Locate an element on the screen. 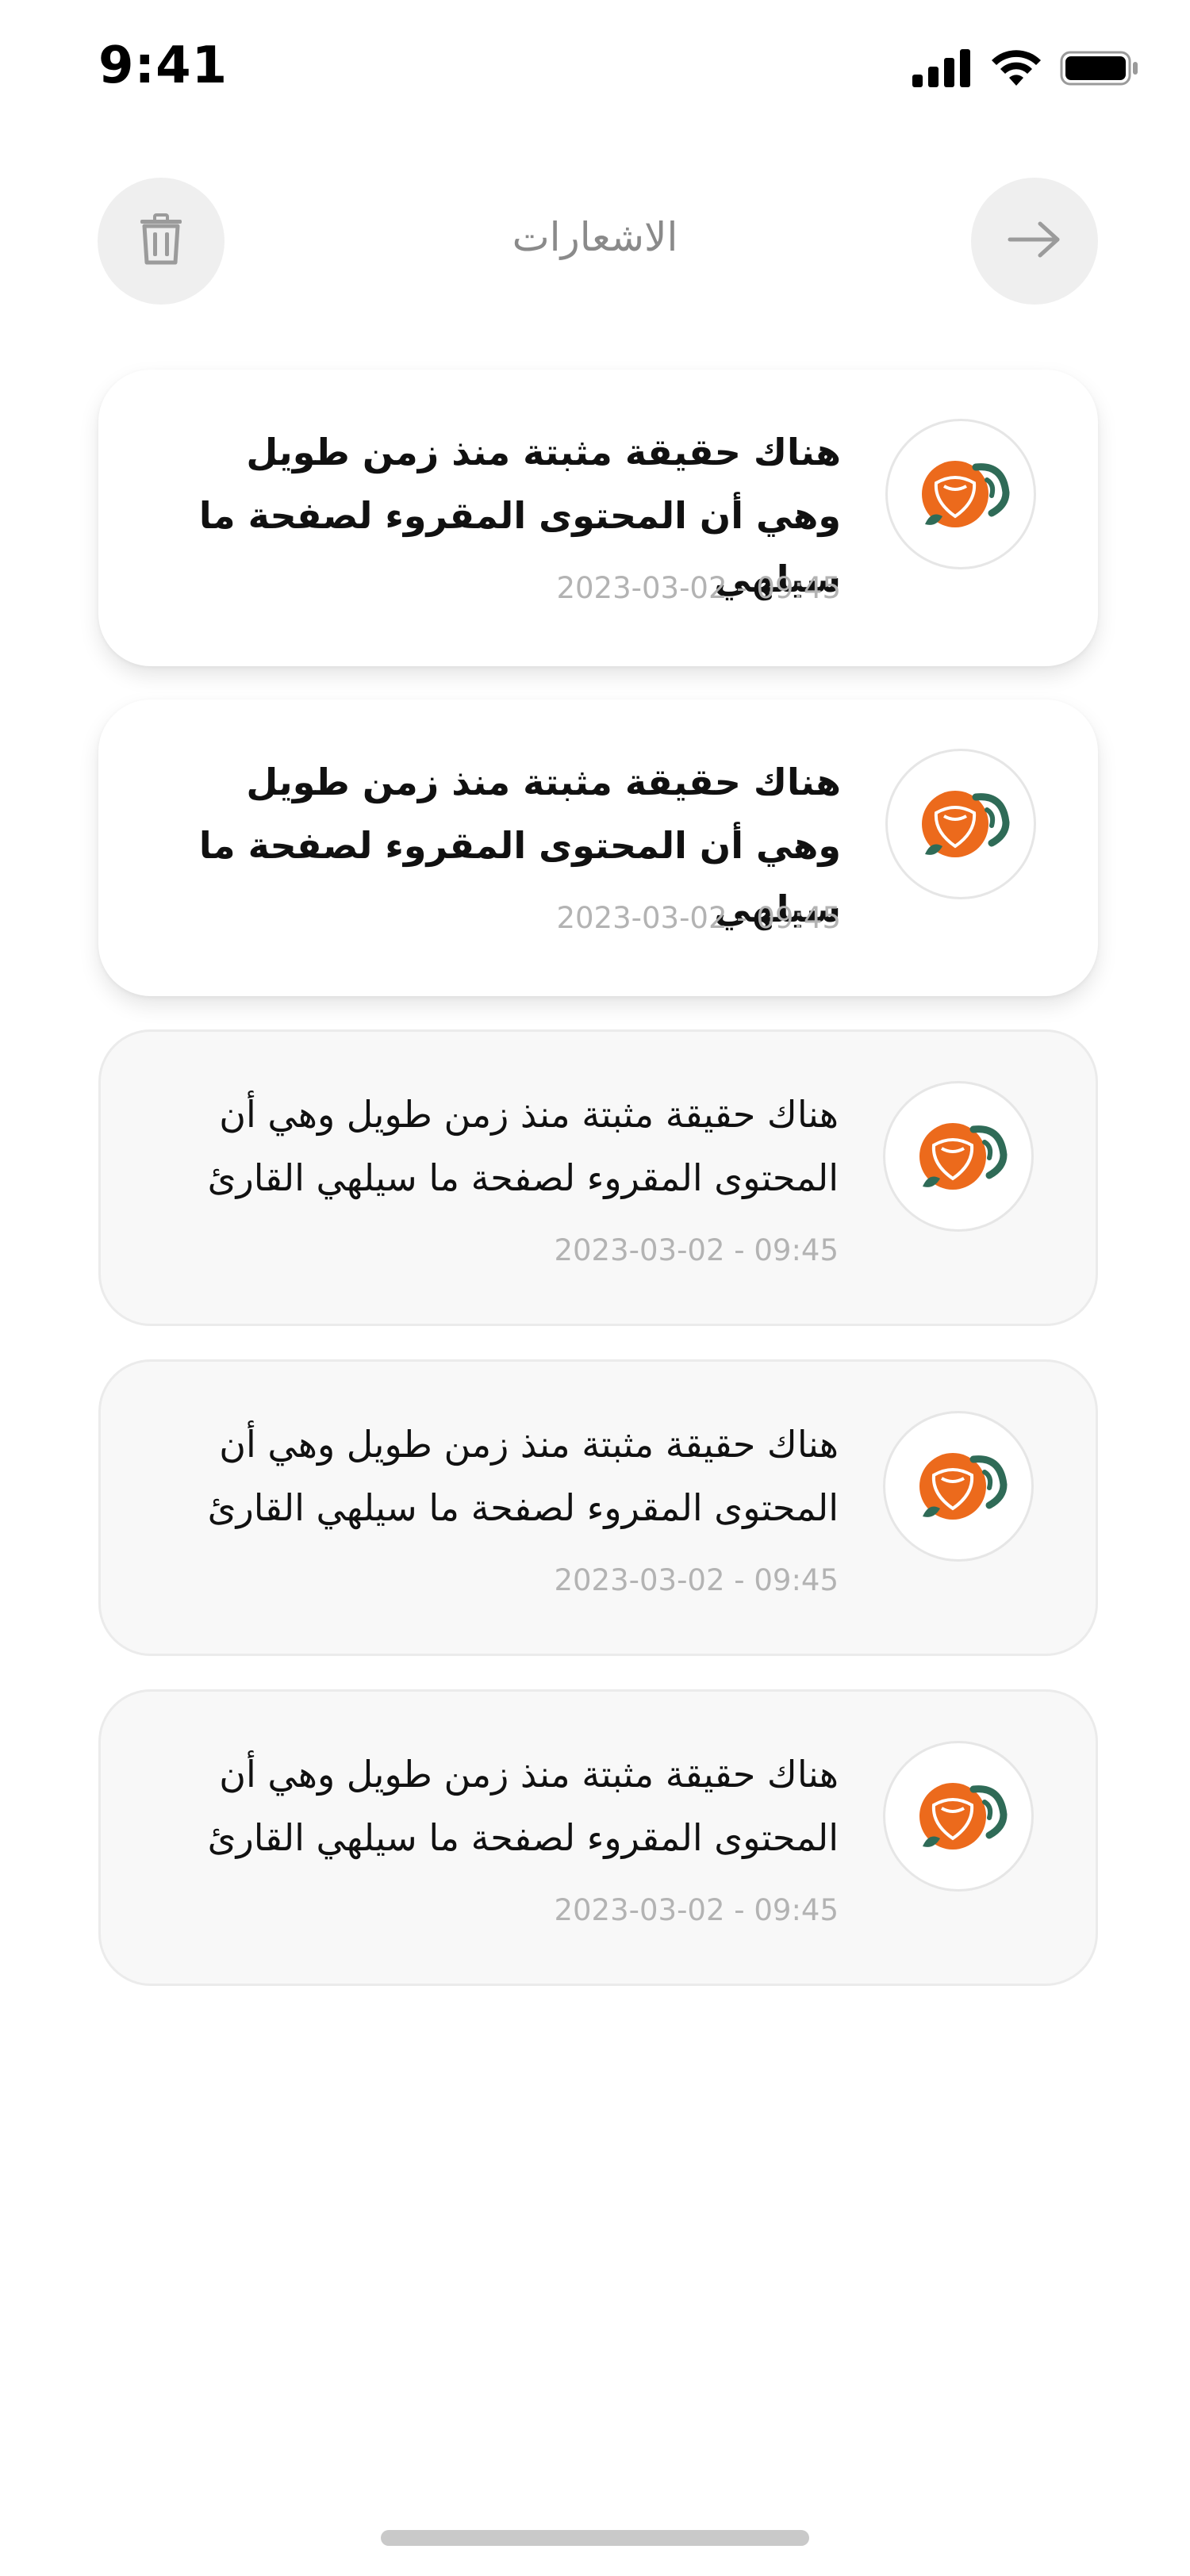 The width and height of the screenshot is (1190, 2576). status-time: 9:41 is located at coordinates (163, 66).